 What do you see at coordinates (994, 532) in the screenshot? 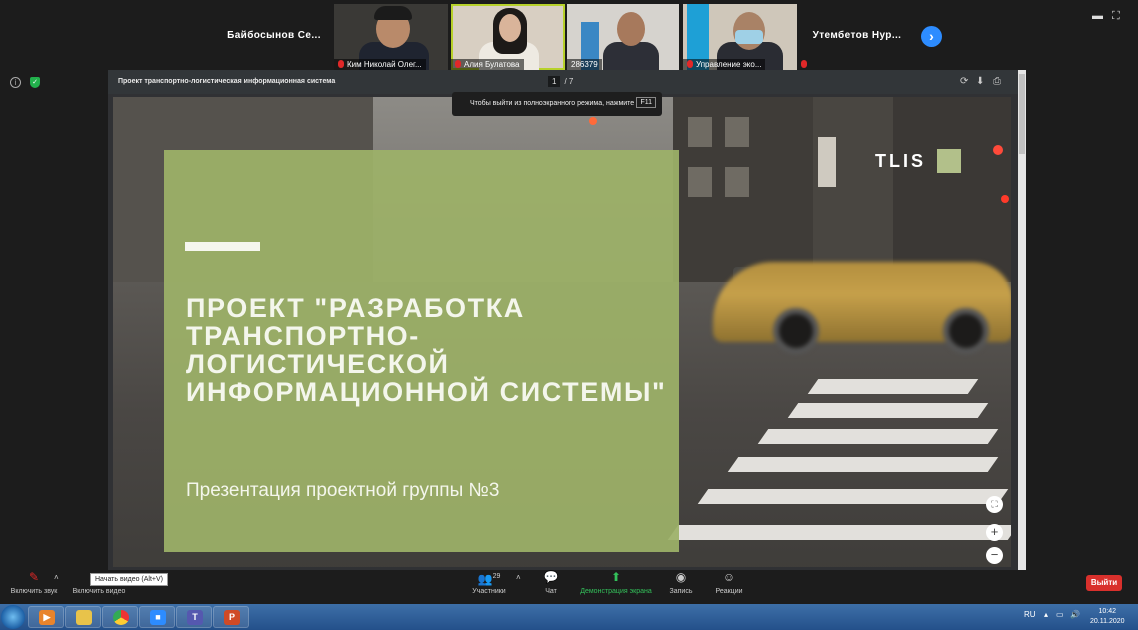
I see `zoom-in-button: +` at bounding box center [994, 532].